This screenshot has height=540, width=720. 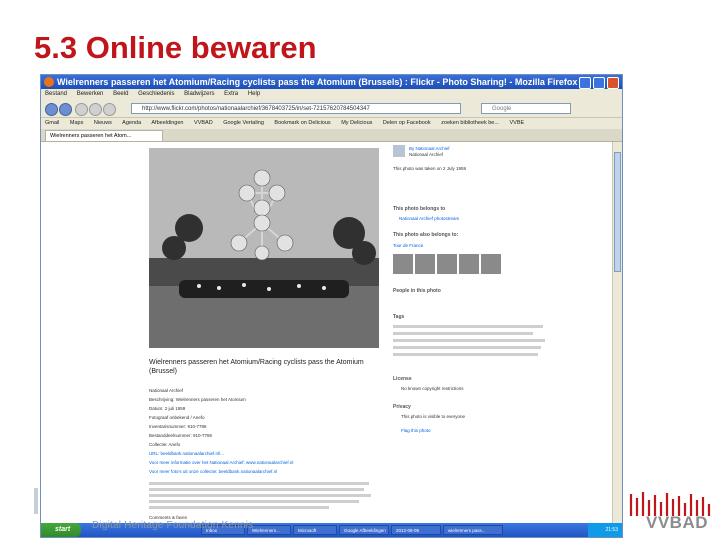 I want to click on bookmark-item: My Delicious, so click(x=356, y=123).